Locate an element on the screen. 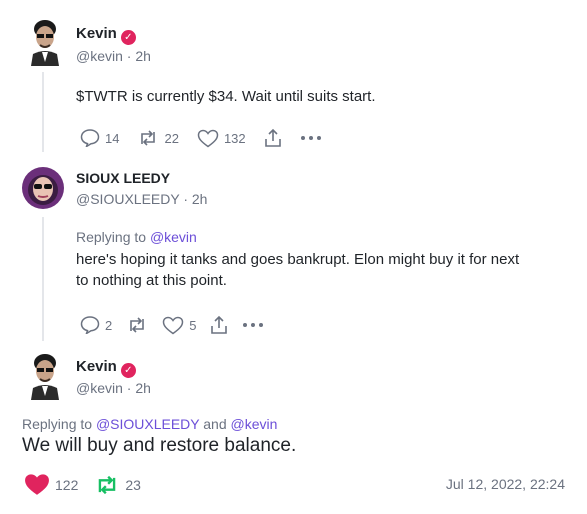 The image size is (587, 514). tweet3-time: 2h is located at coordinates (143, 388).